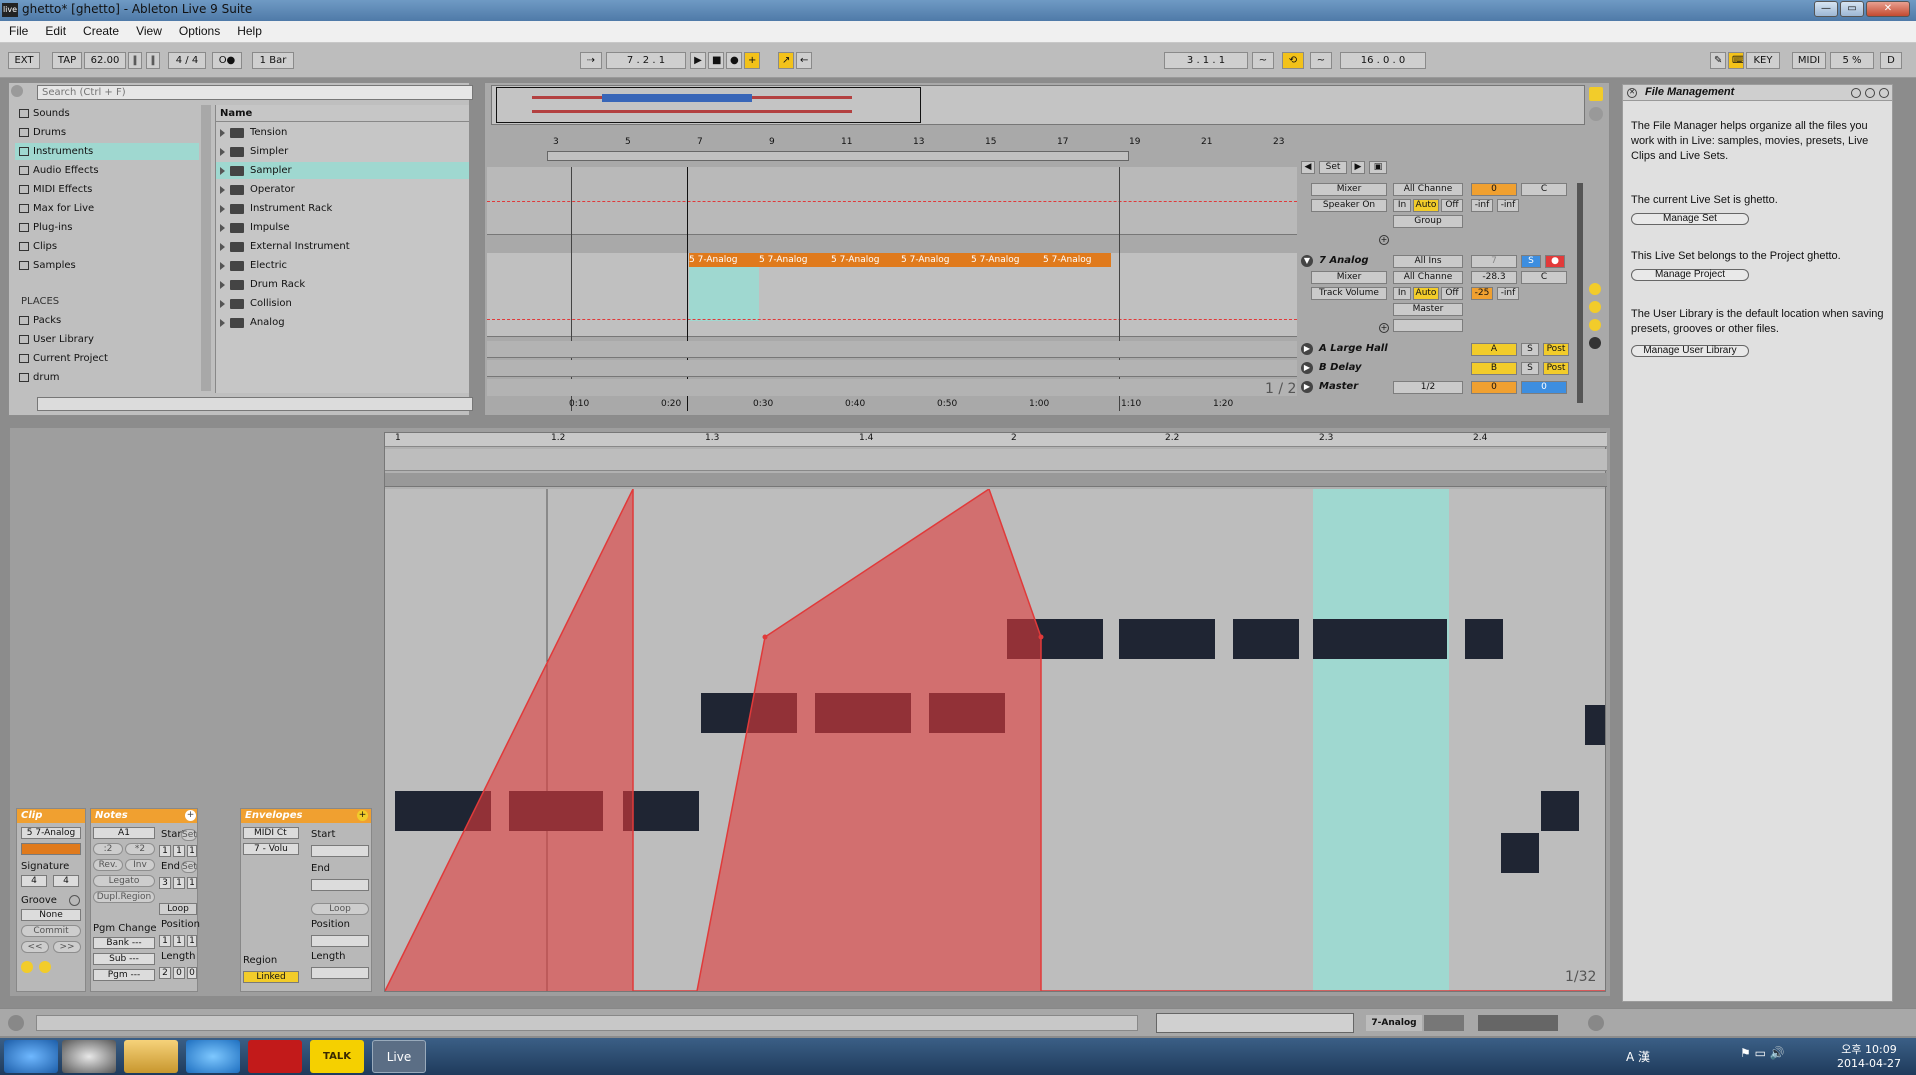  What do you see at coordinates (1338, 386) in the screenshot?
I see `master-track-name: Master` at bounding box center [1338, 386].